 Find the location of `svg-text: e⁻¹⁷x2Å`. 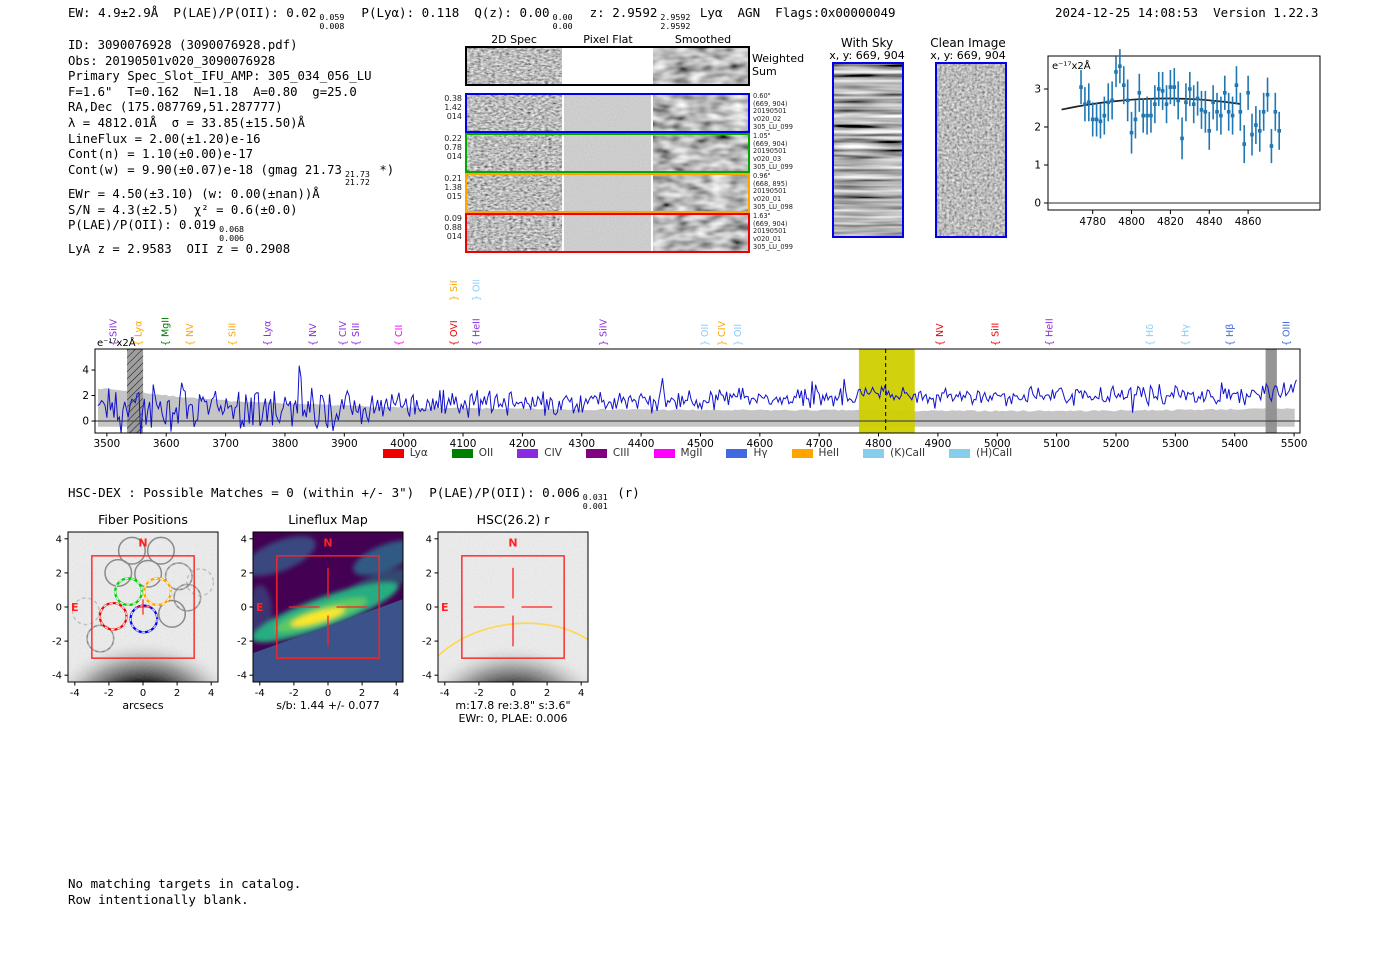

svg-text: e⁻¹⁷x2Å is located at coordinates (1071, 65).